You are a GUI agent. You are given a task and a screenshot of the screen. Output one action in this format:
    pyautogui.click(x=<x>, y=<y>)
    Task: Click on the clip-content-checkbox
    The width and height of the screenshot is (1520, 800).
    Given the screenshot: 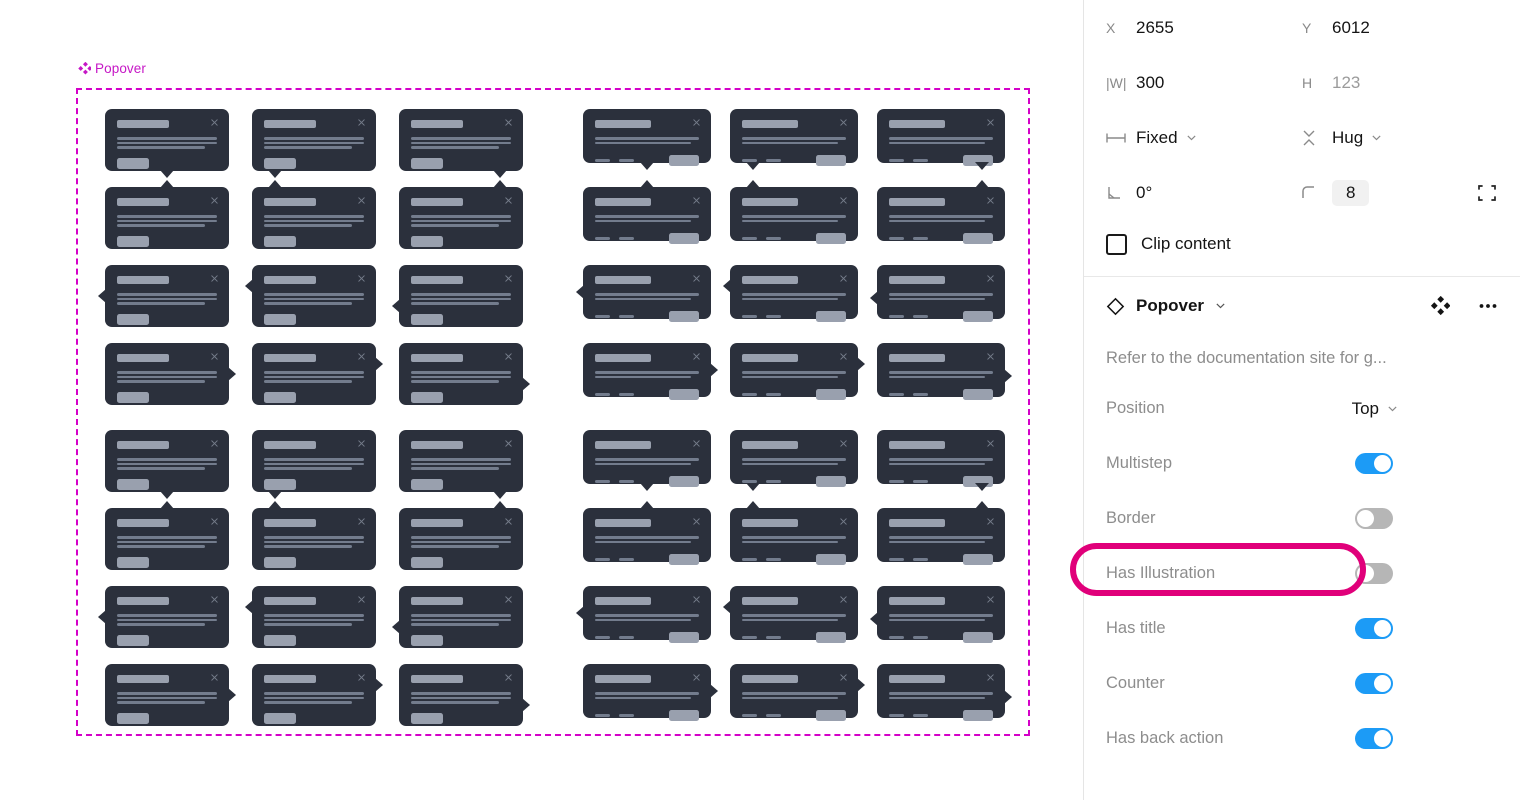 What is the action you would take?
    pyautogui.click(x=1116, y=244)
    